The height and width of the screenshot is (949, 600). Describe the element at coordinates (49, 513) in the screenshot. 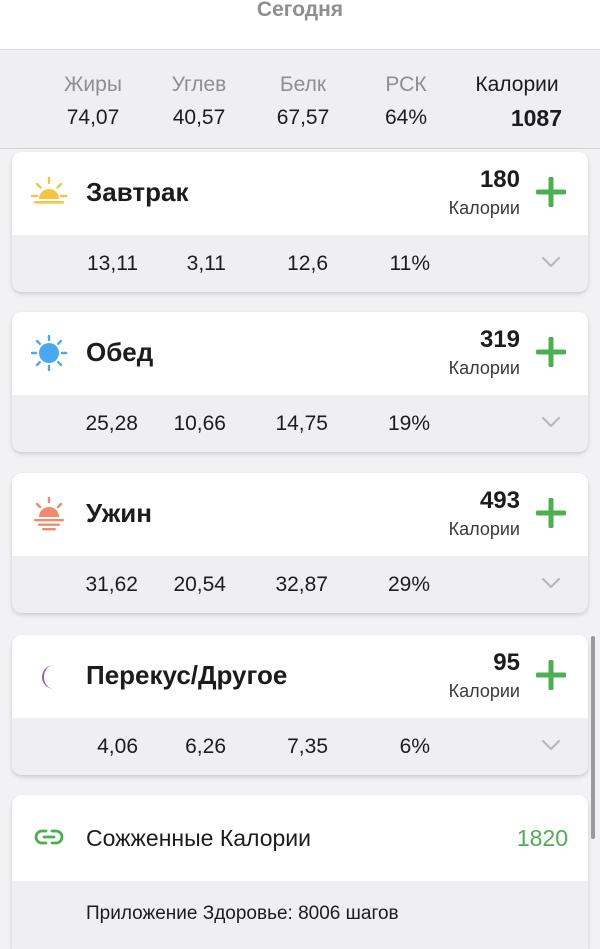

I see `sunset-icon` at that location.